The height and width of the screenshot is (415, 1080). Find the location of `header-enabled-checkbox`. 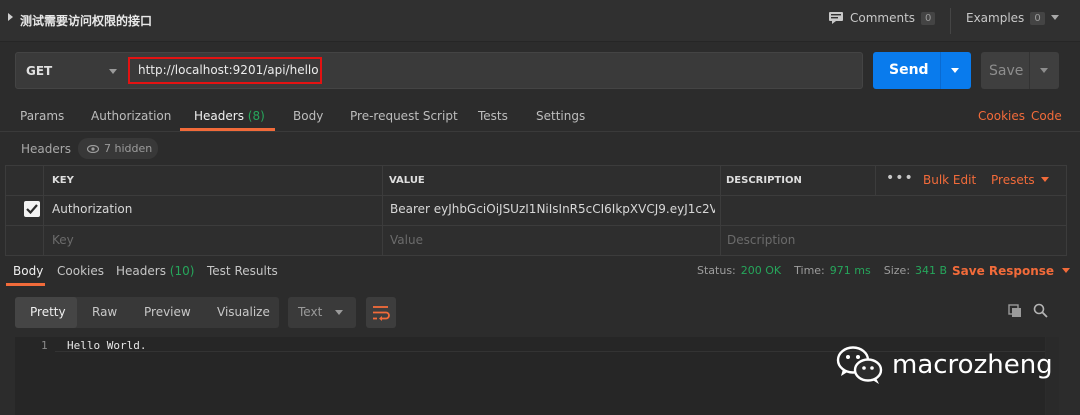

header-enabled-checkbox is located at coordinates (32, 209).